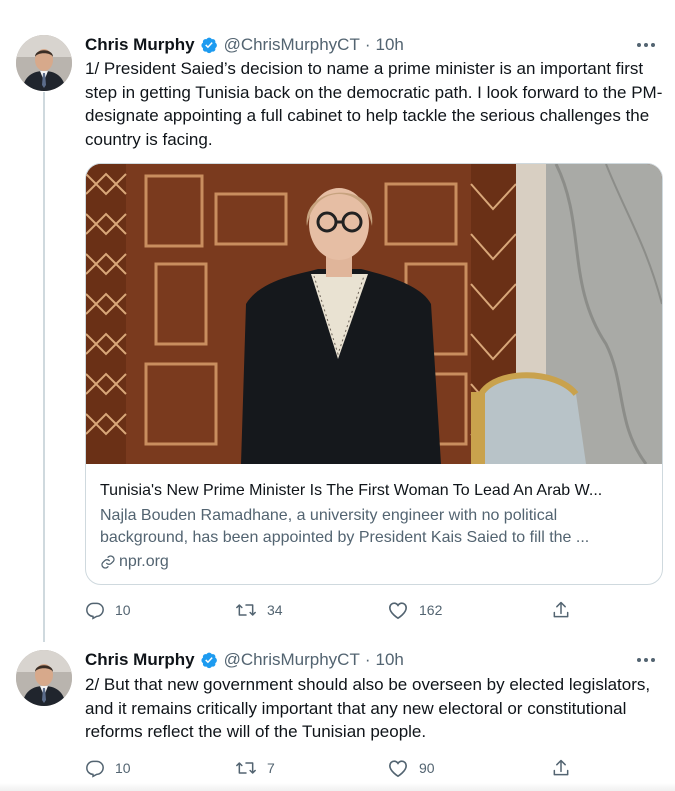 The width and height of the screenshot is (675, 791). I want to click on bottom-edge, so click(337, 787).